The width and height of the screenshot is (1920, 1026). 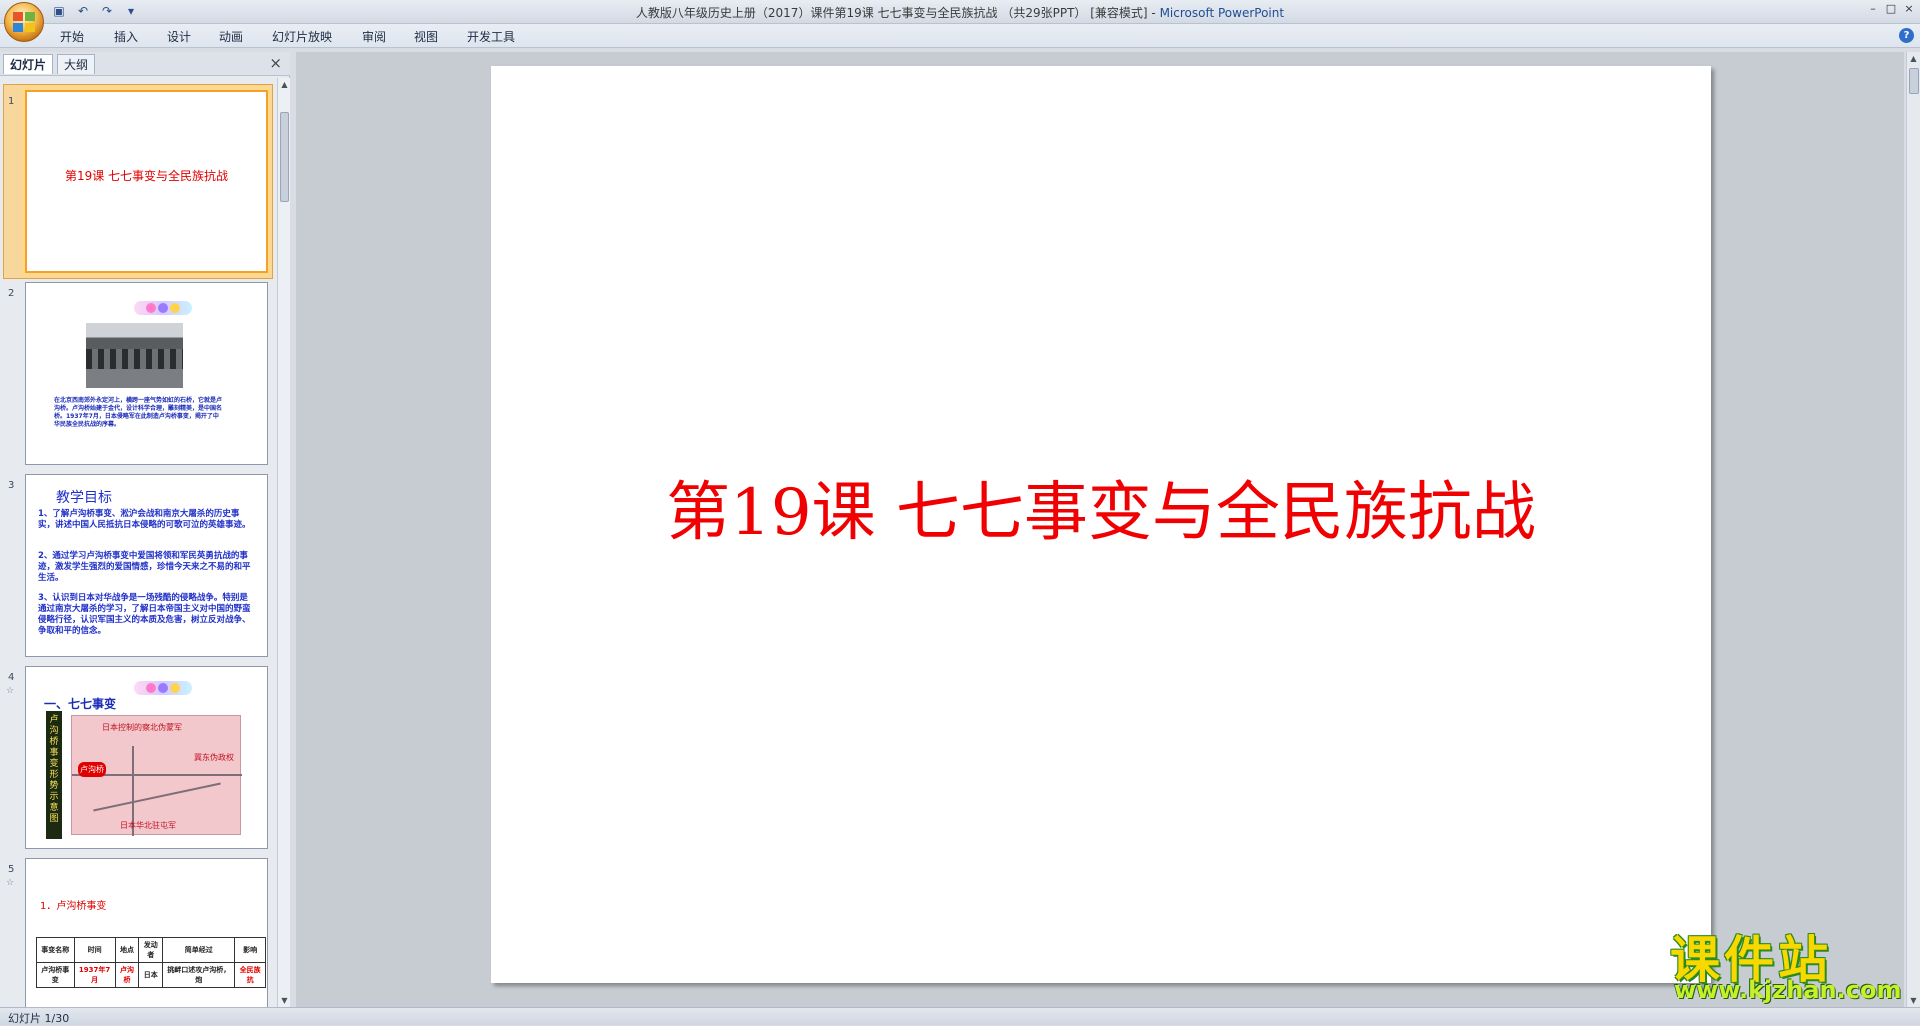 What do you see at coordinates (92, 769) in the screenshot?
I see `map-label: 卢沟桥` at bounding box center [92, 769].